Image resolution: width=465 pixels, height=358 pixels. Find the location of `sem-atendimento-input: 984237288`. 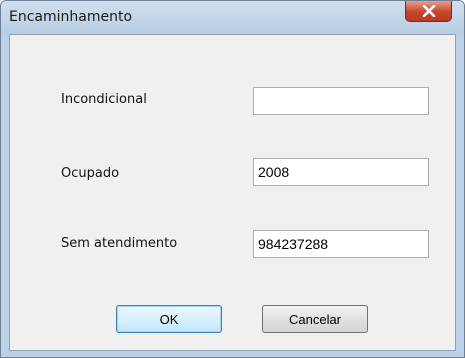

sem-atendimento-input: 984237288 is located at coordinates (341, 244).